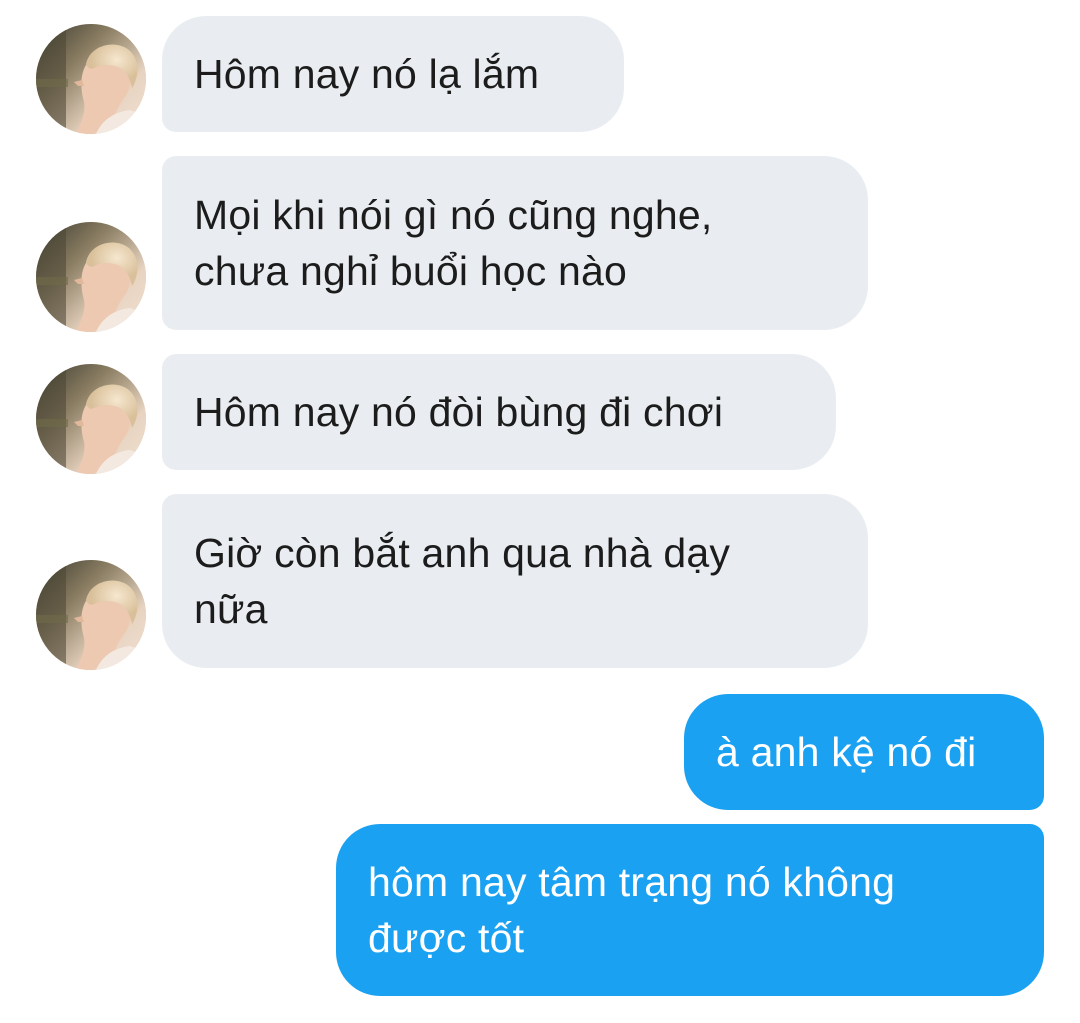 The height and width of the screenshot is (1023, 1080). I want to click on incoming-message-bubble: Hôm nay nó lạ lắm, so click(393, 74).